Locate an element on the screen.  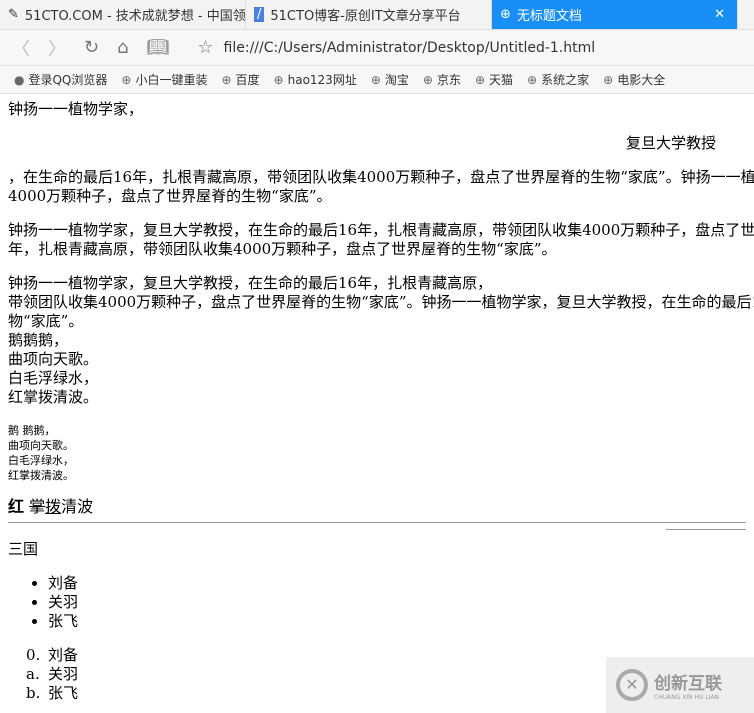
watermark: ✕ 创新互联 CHUANG XIN HU LIAN is located at coordinates (680, 685).